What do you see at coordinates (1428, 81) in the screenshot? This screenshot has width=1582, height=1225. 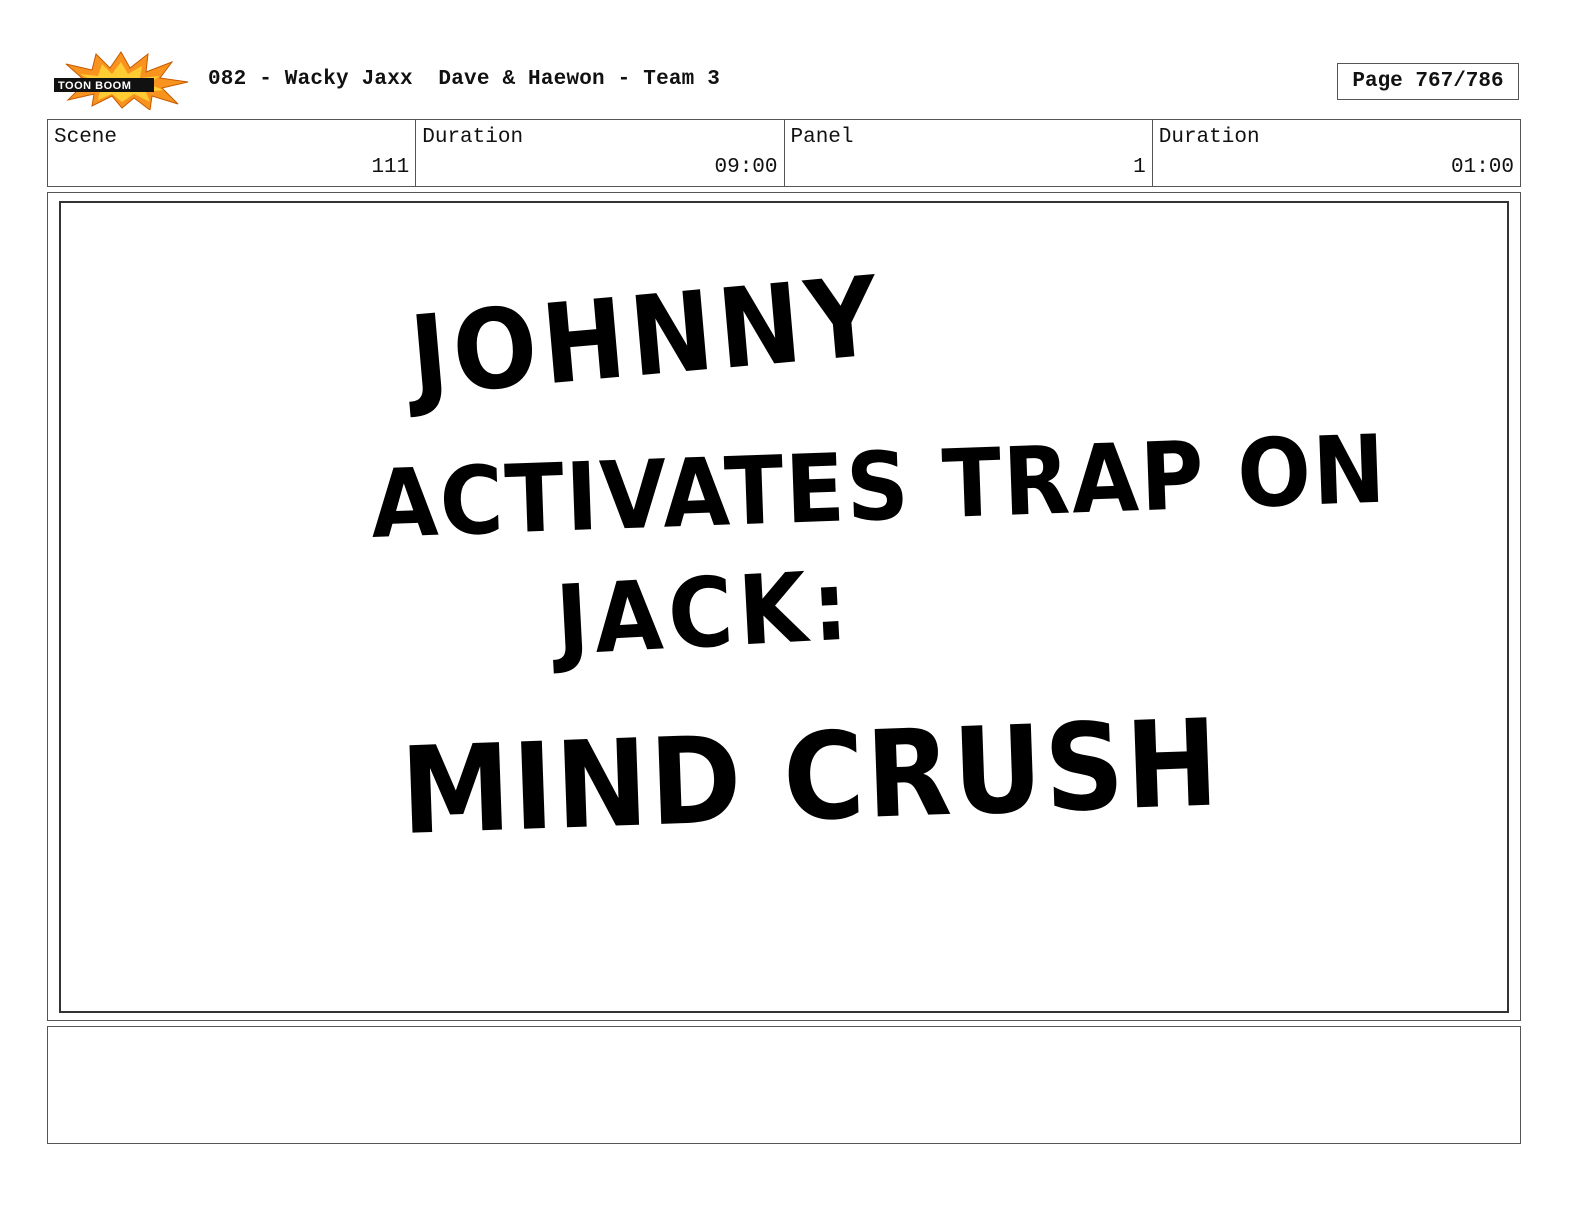 I see `page-indicator: Page 767/786` at bounding box center [1428, 81].